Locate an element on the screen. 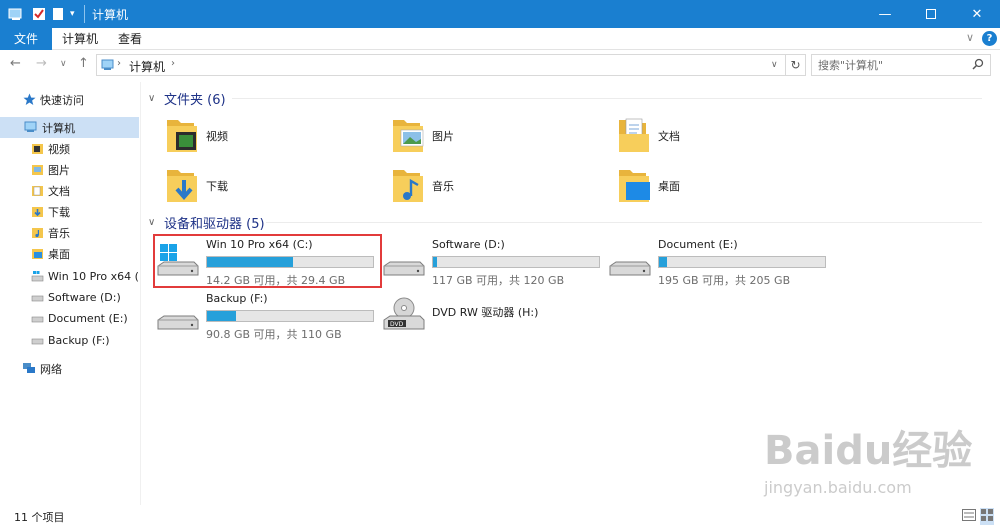 The height and width of the screenshot is (527, 1000). folder-pictures: 图片 is located at coordinates (490, 136).